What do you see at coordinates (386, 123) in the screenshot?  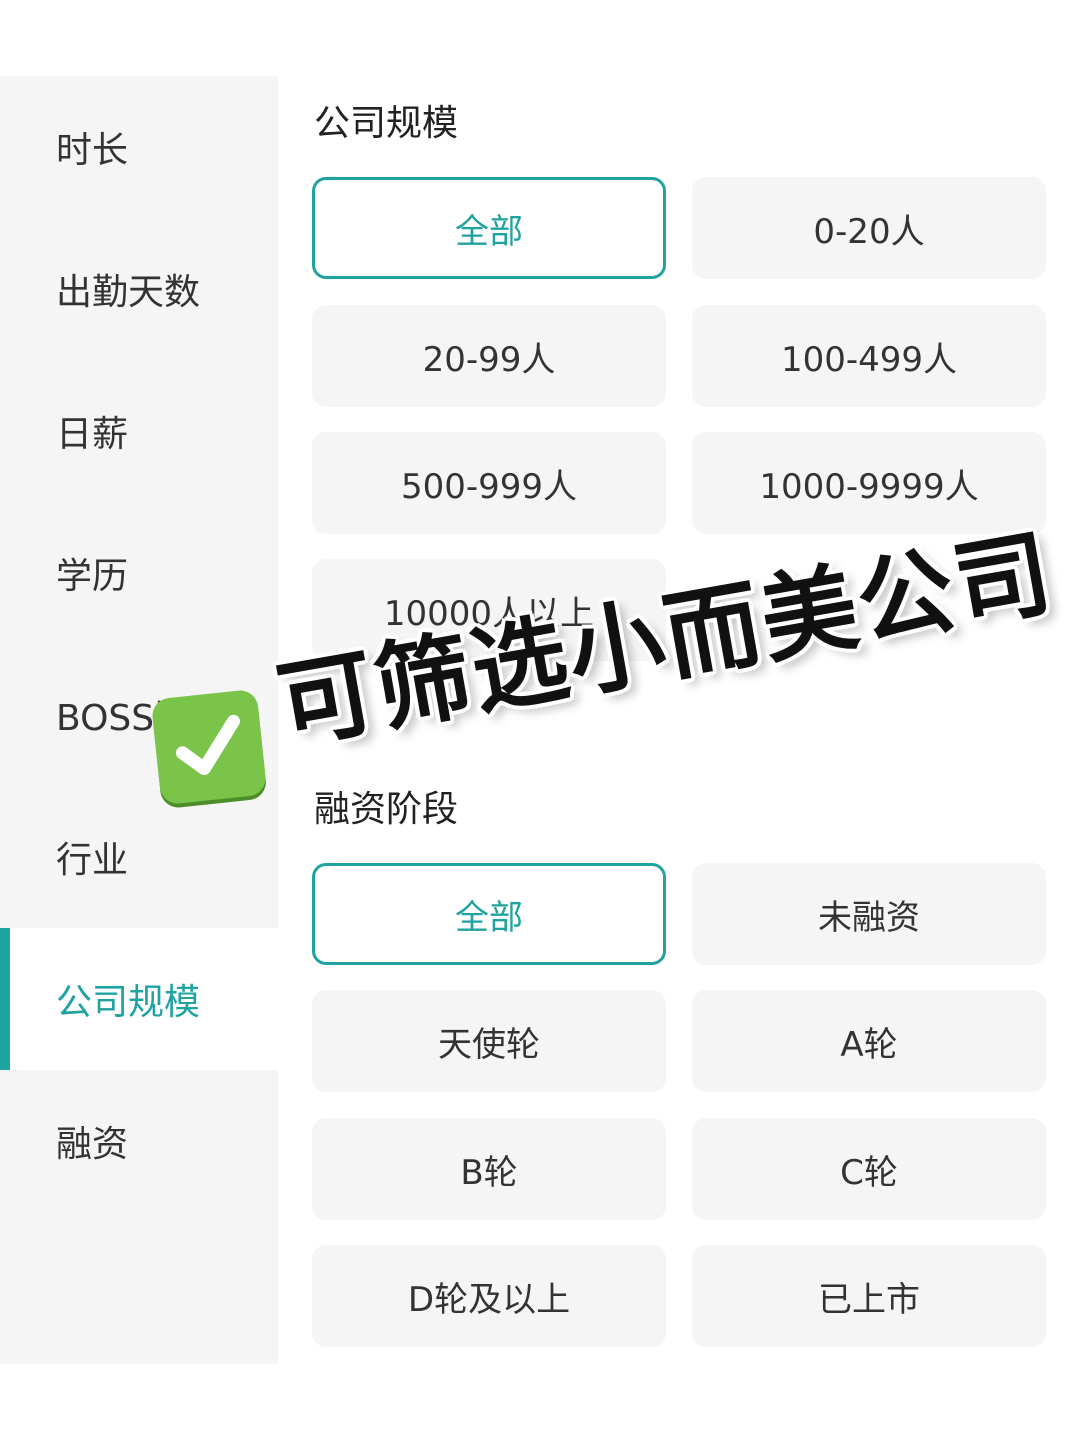 I see `company-size-title: 公司规模` at bounding box center [386, 123].